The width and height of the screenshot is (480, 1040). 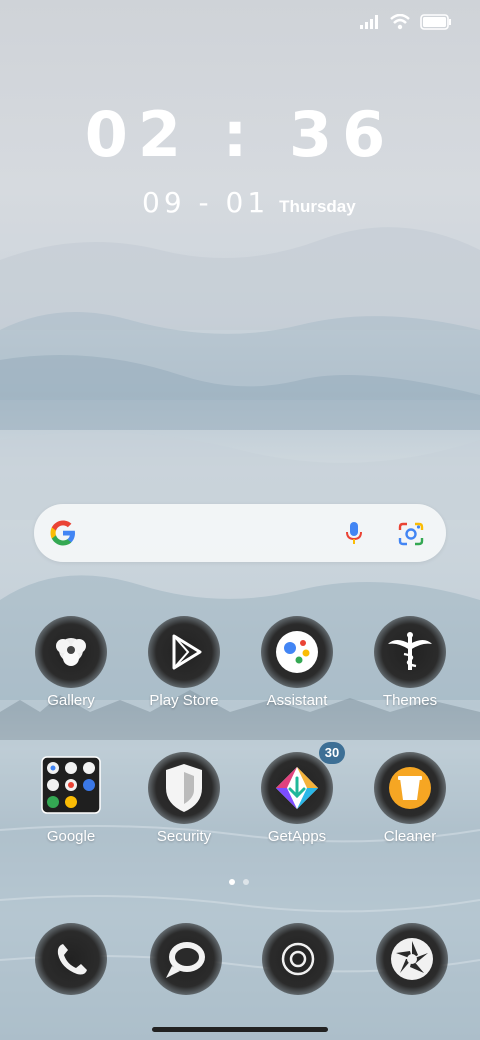 What do you see at coordinates (239, 882) in the screenshot?
I see `page-indicator` at bounding box center [239, 882].